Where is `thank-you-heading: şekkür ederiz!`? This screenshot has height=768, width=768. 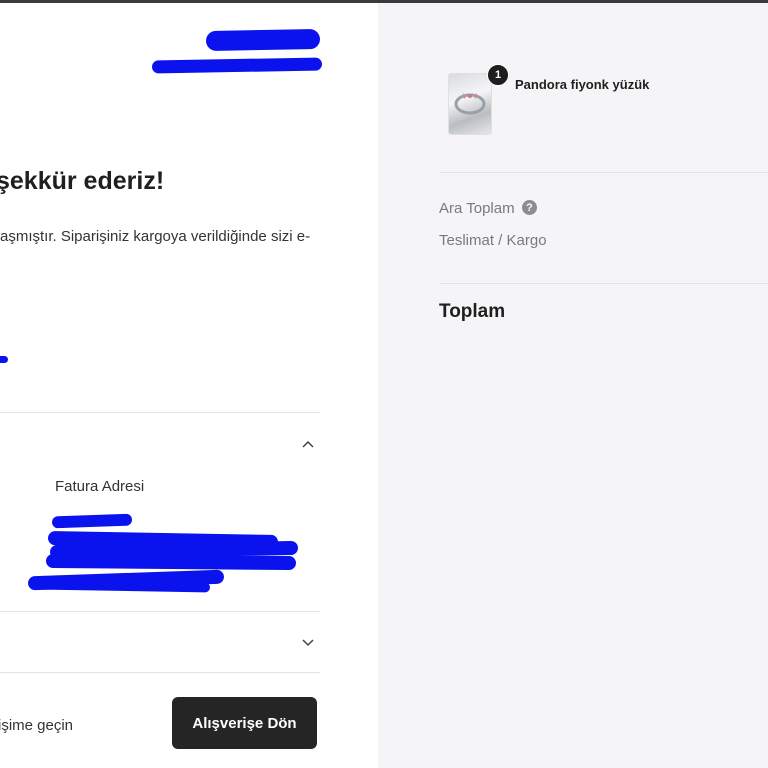 thank-you-heading: şekkür ederiz! is located at coordinates (82, 181).